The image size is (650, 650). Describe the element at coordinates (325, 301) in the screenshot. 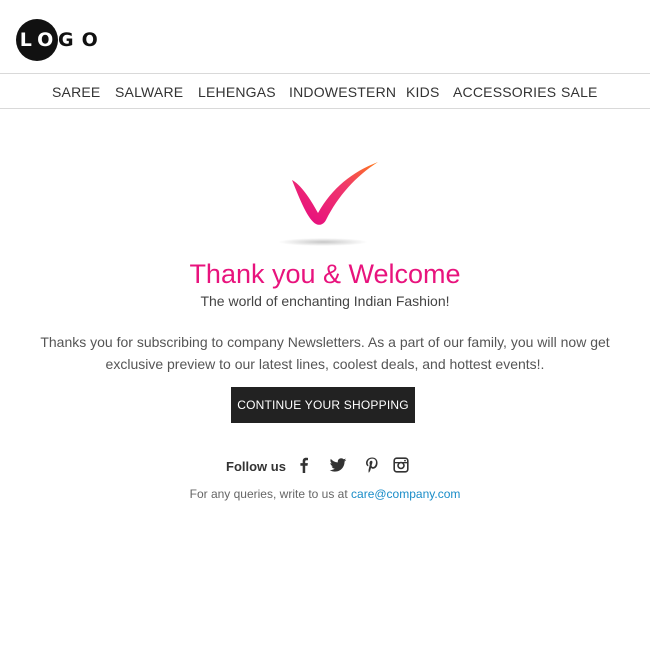

I see `page-subtitle: The world of enchanting Indian Fashion!` at that location.